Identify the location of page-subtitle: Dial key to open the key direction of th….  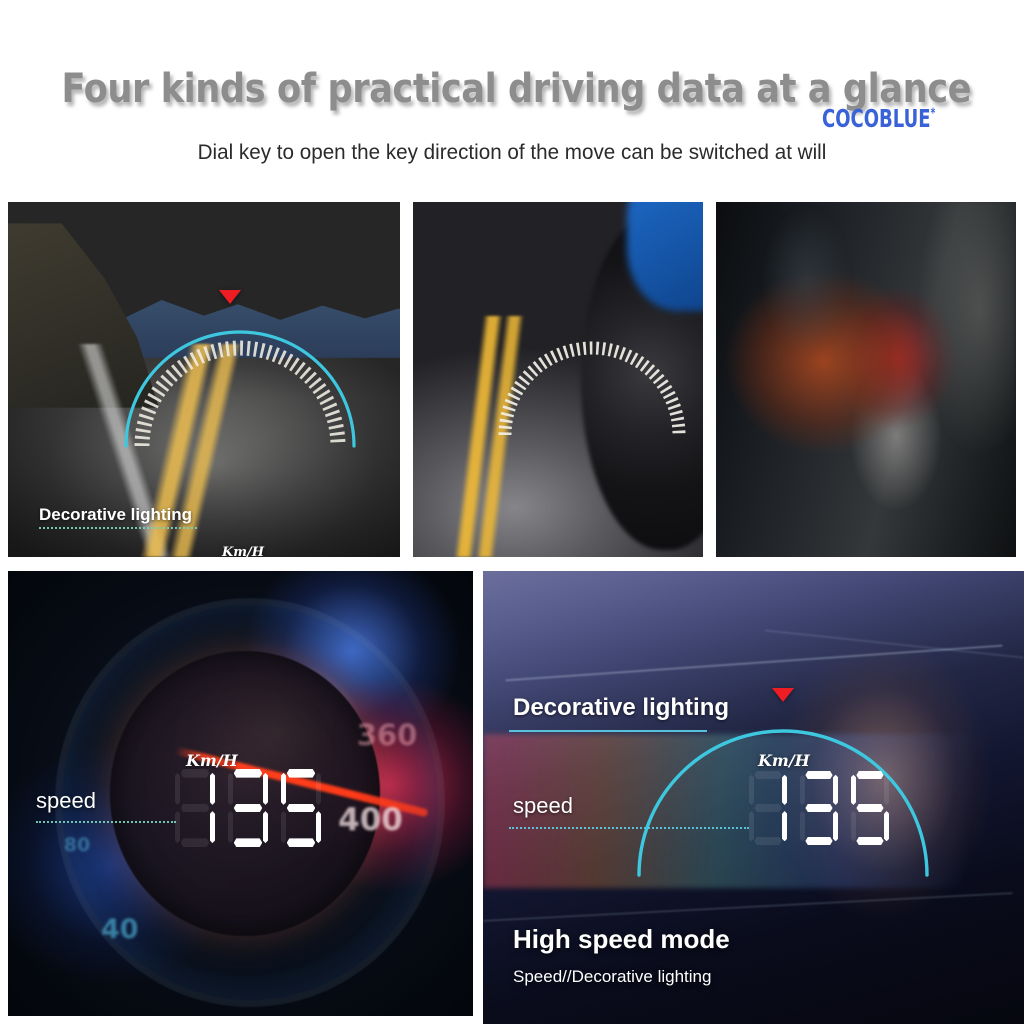
(512, 152).